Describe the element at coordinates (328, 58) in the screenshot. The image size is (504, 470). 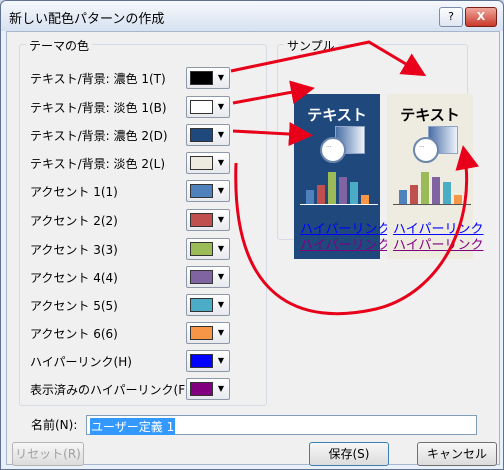
I see `arrow-dark1-to-light-heading` at that location.